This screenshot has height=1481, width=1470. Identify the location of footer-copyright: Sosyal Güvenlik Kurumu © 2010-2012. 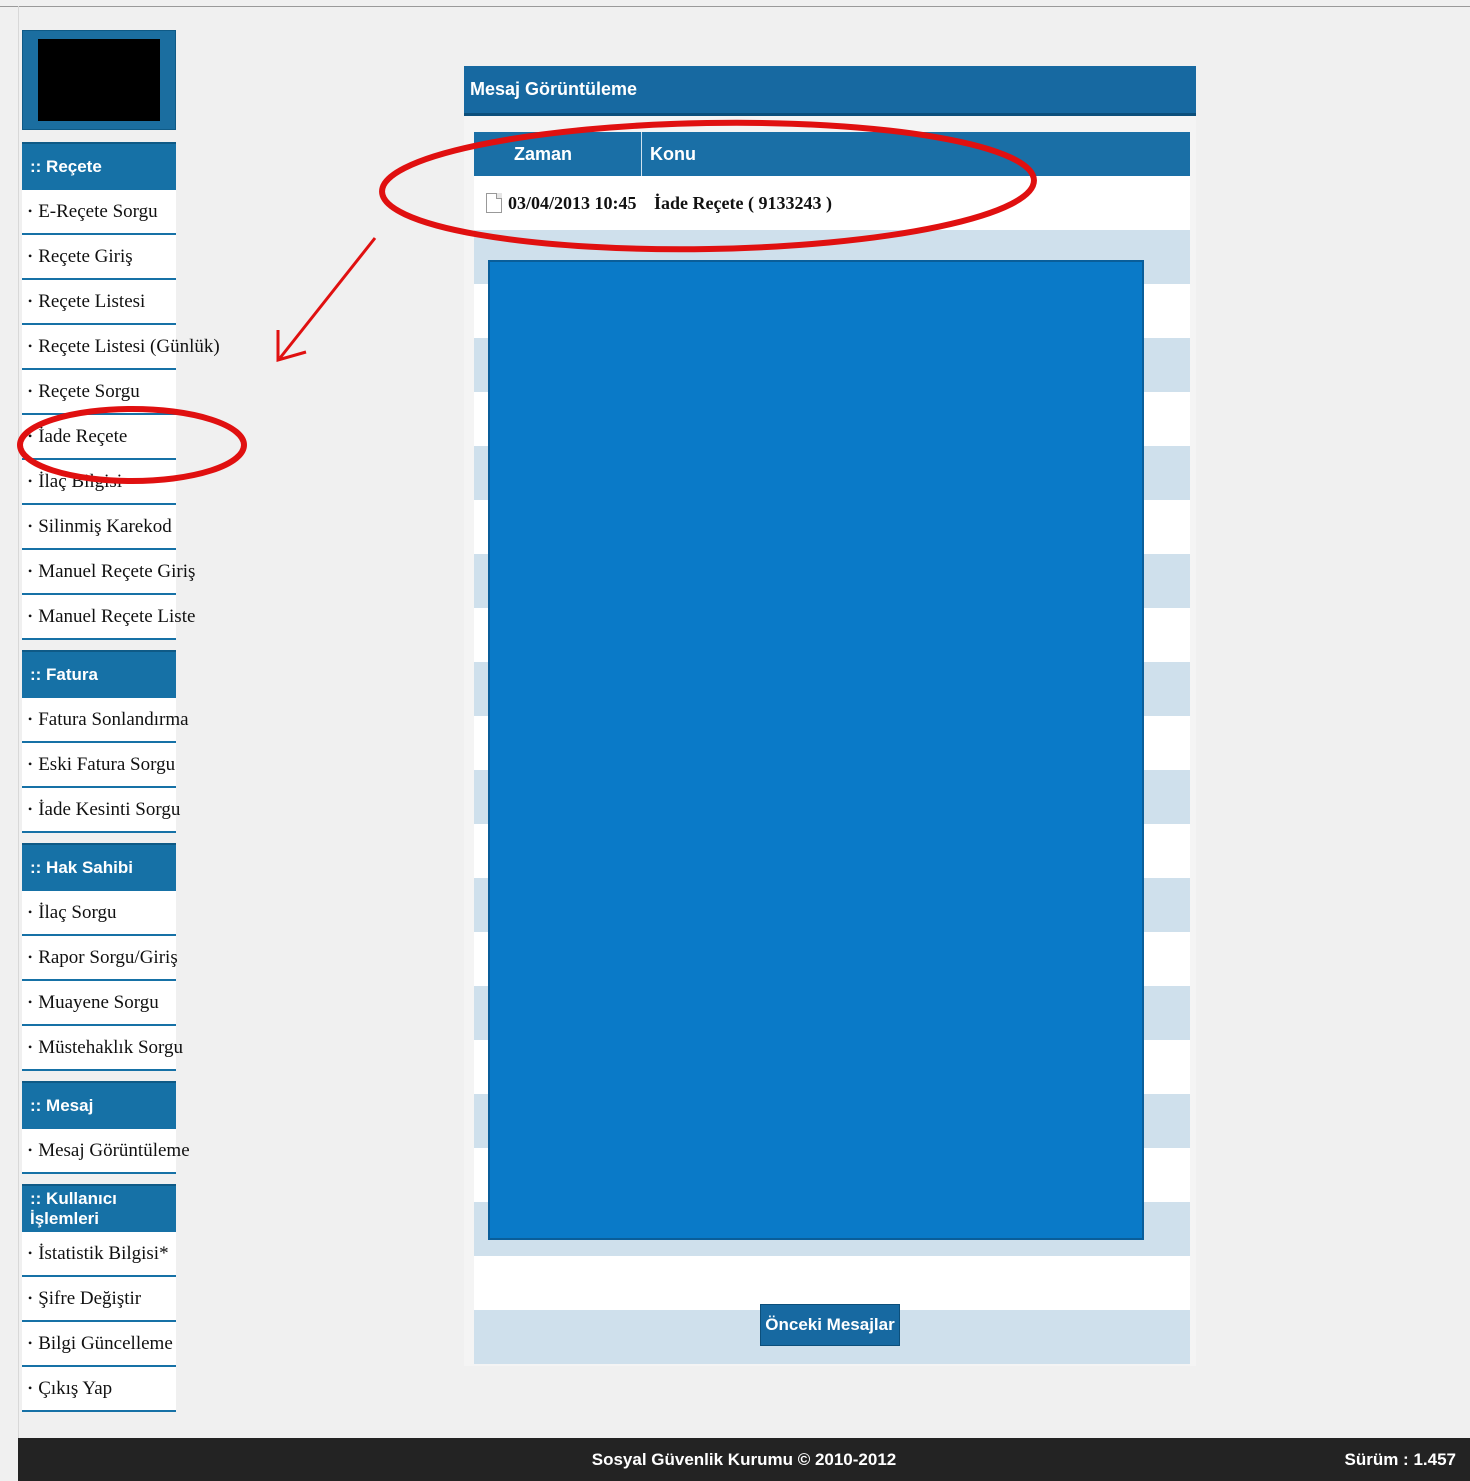
(744, 1459).